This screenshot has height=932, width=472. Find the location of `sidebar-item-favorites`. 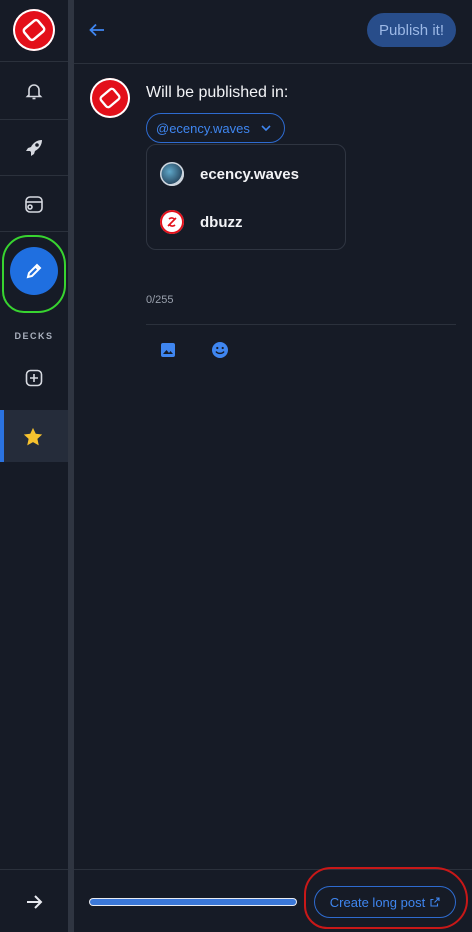

sidebar-item-favorites is located at coordinates (34, 436).